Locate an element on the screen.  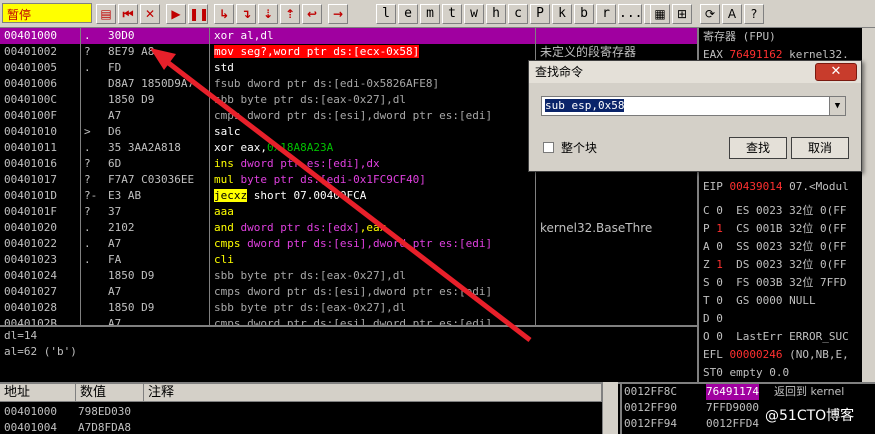
window-button-0: l is located at coordinates (386, 14).